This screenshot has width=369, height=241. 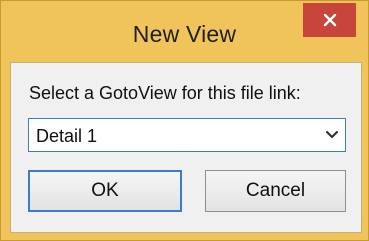 I want to click on goto-view-prompt-label: Select a GotoView for this file link:, so click(x=165, y=93).